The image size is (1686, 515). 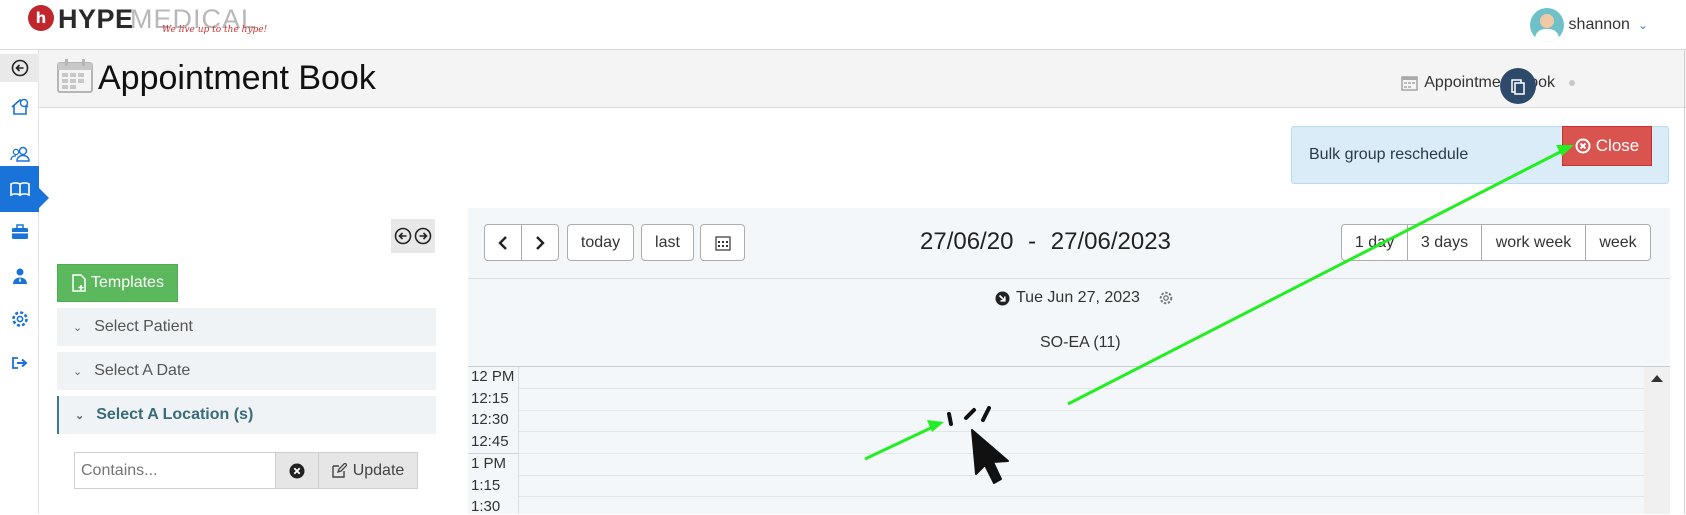 What do you see at coordinates (246, 327) in the screenshot?
I see `accordion-select-patient: ⌄ Select Patient` at bounding box center [246, 327].